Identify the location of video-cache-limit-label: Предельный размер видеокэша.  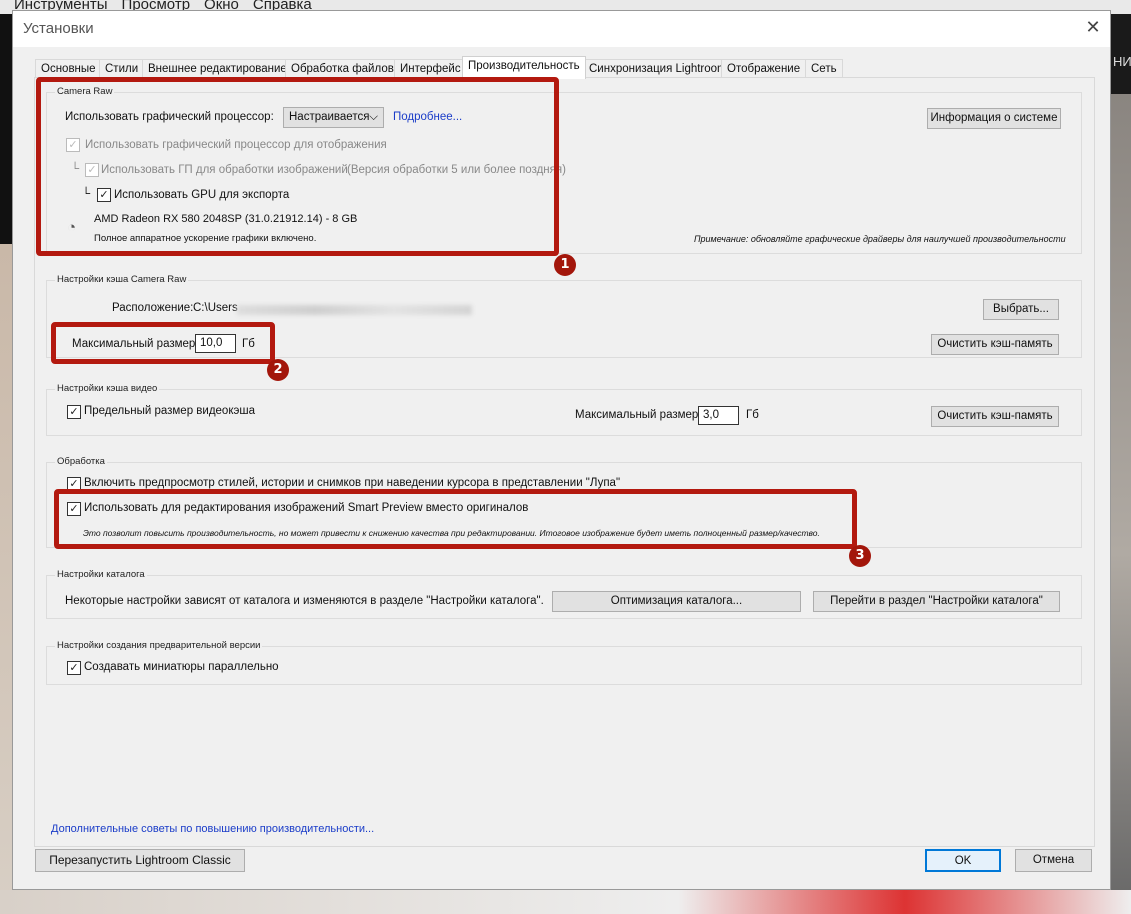
(169, 411).